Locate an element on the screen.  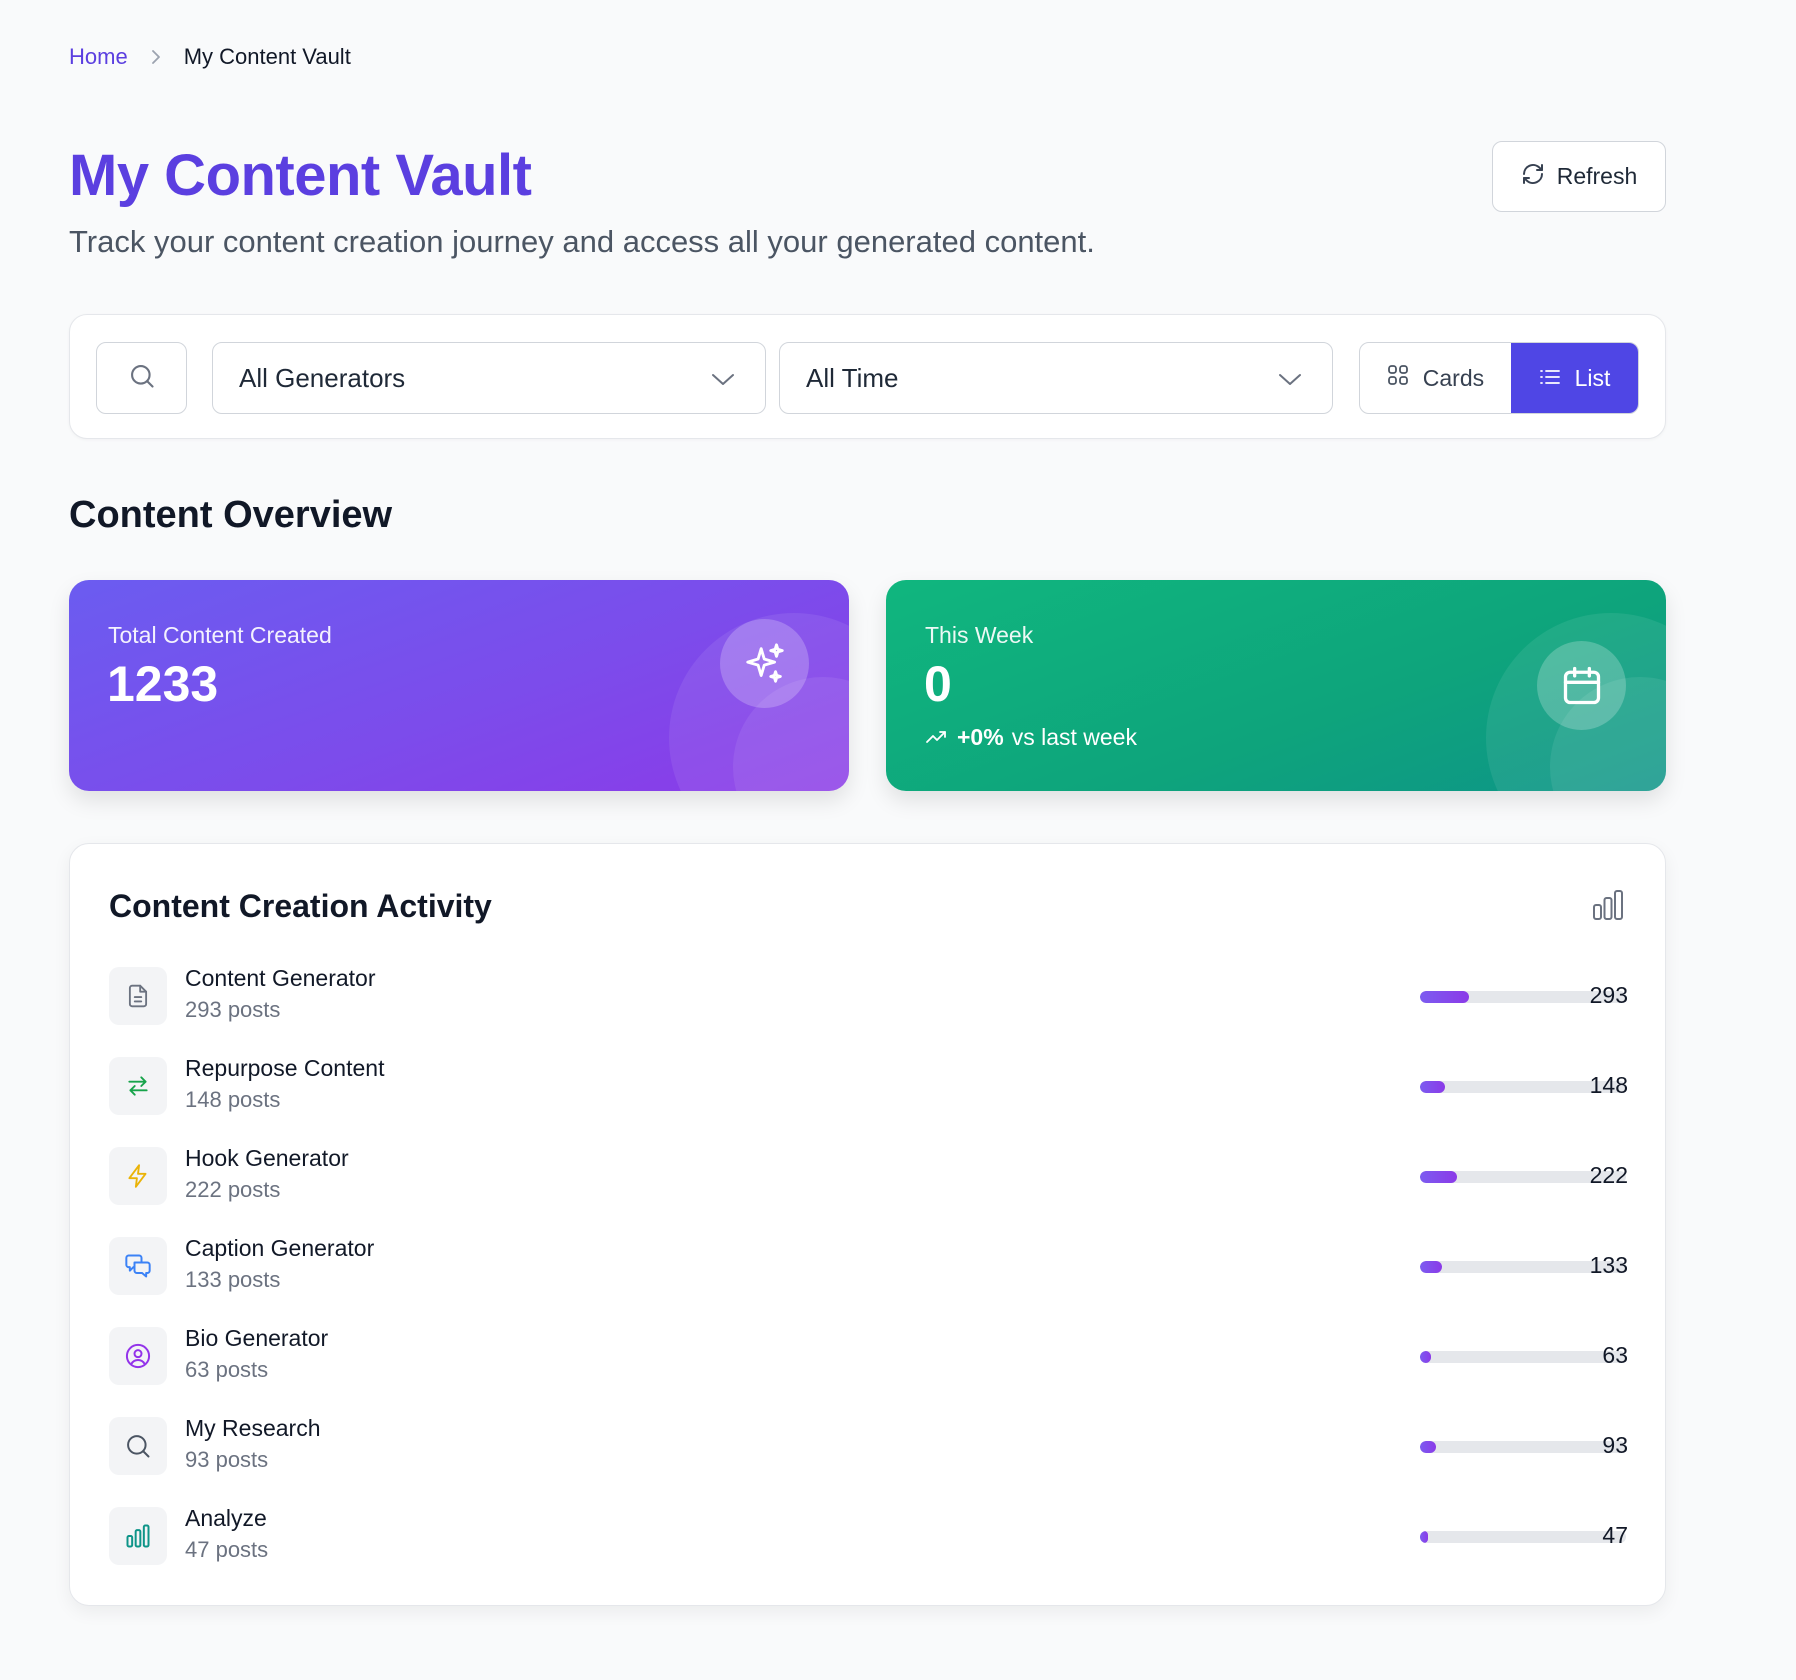
activity-row: Content Generator 293 posts 293 is located at coordinates (868, 995).